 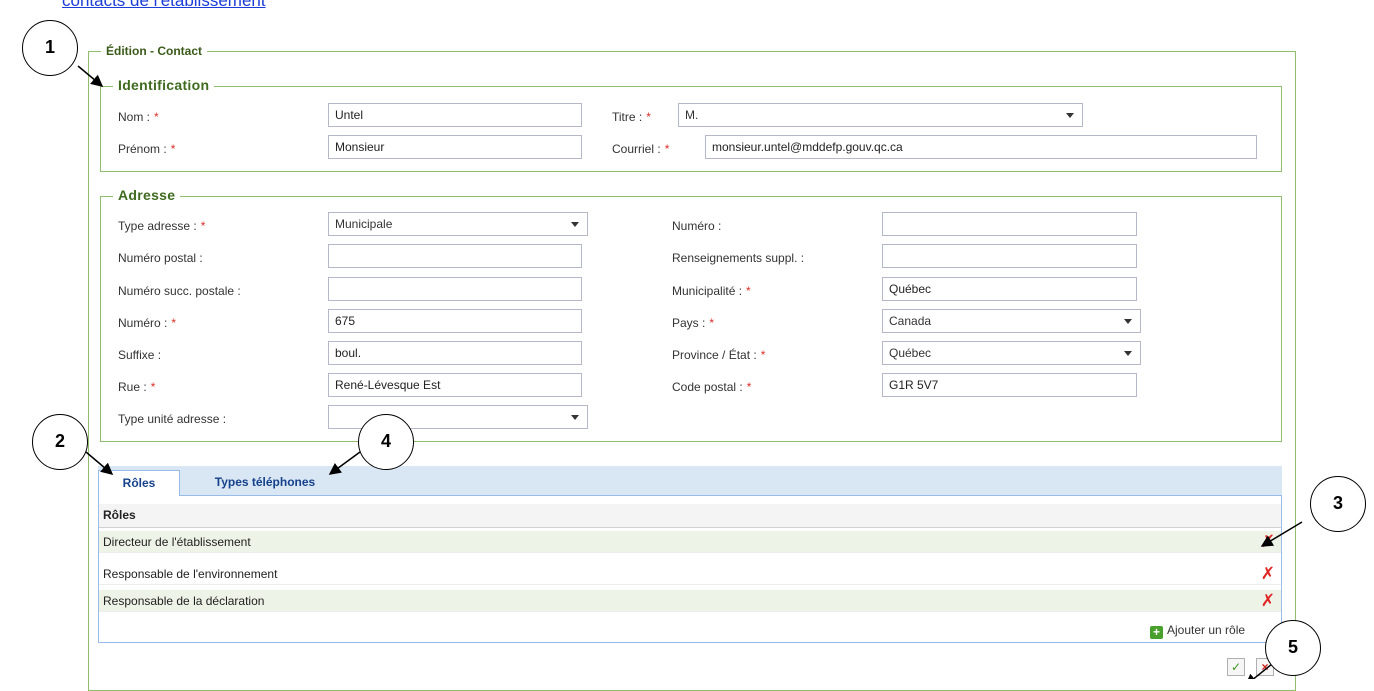 I want to click on callout-1: 1, so click(x=50, y=48).